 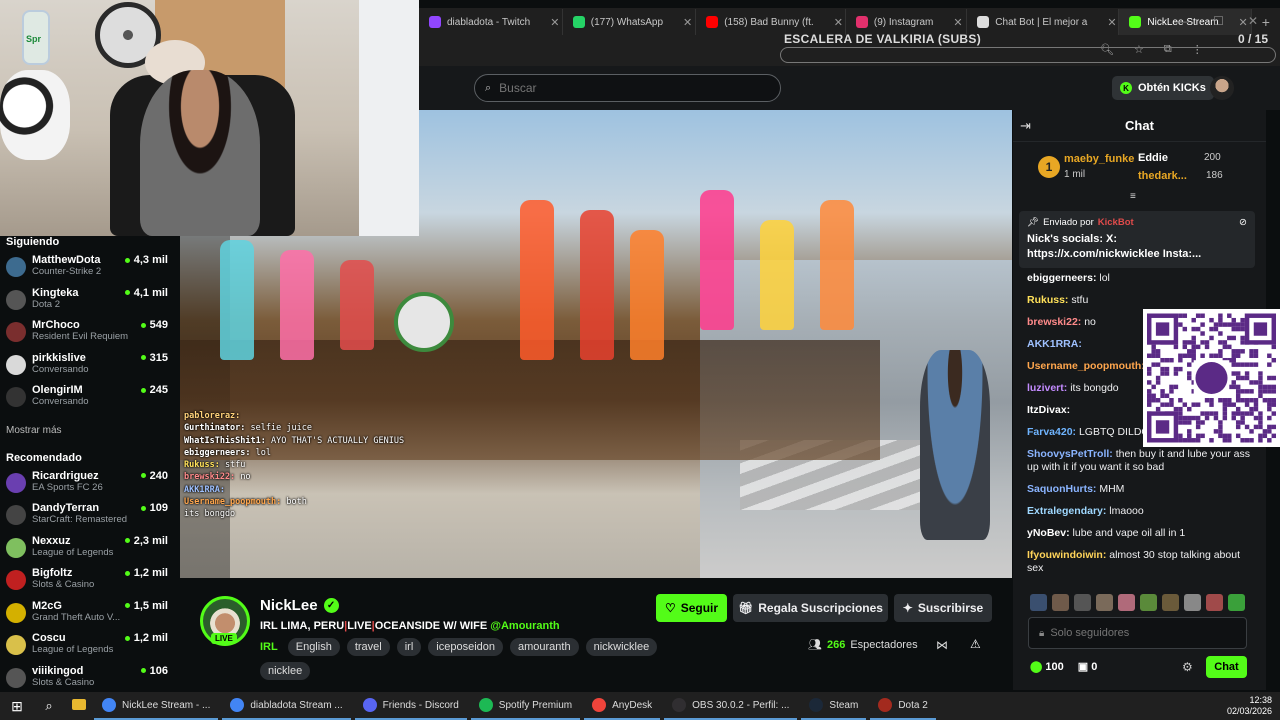 What do you see at coordinates (810, 608) in the screenshot?
I see `gift-subs-button: 🎁︎ Regala Suscripciones` at bounding box center [810, 608].